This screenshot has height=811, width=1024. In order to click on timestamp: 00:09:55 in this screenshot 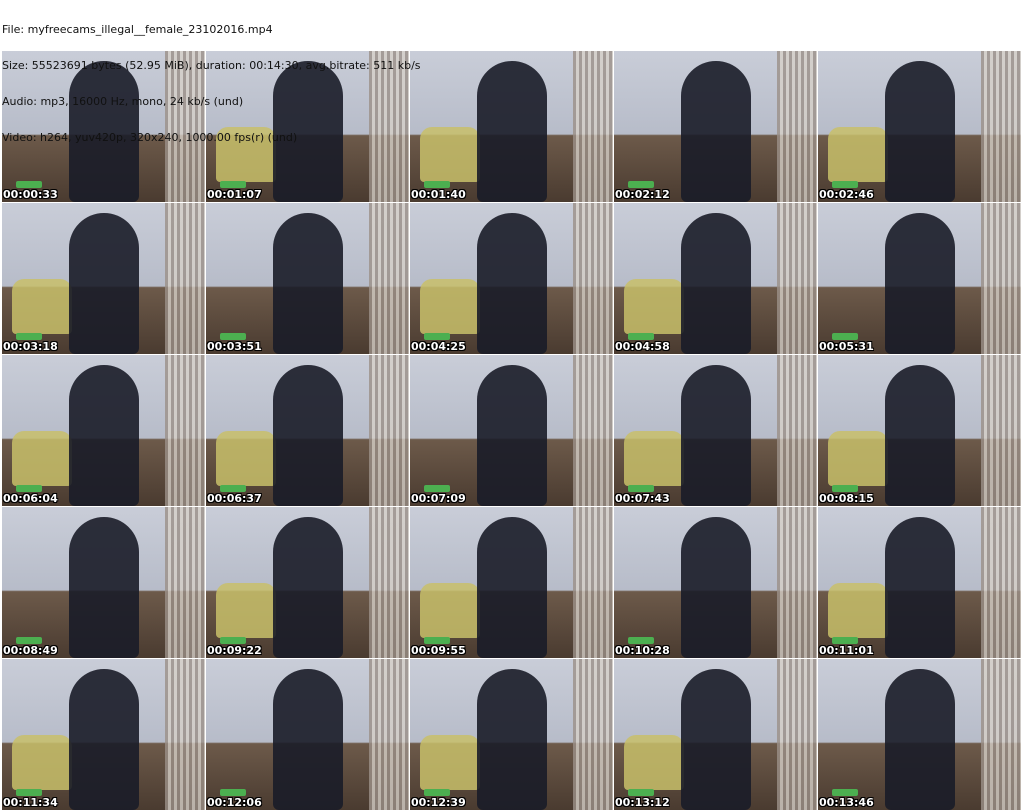, I will do `click(438, 650)`.